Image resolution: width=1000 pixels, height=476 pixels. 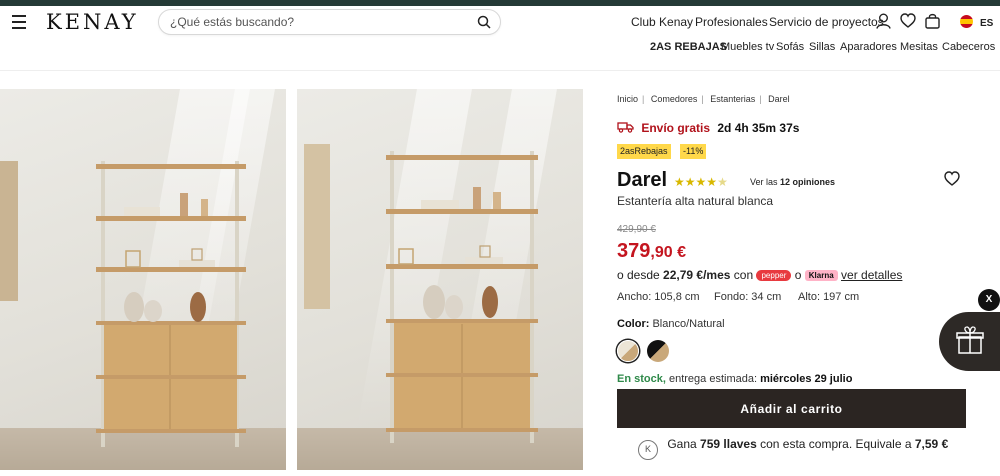 I want to click on search-bar, so click(x=329, y=22).